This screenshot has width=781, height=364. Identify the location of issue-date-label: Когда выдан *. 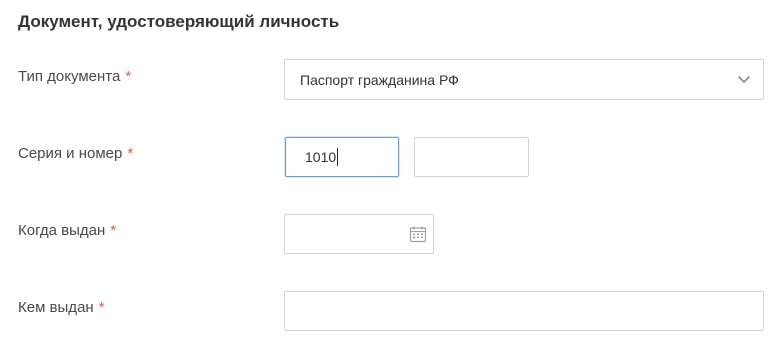
(67, 230).